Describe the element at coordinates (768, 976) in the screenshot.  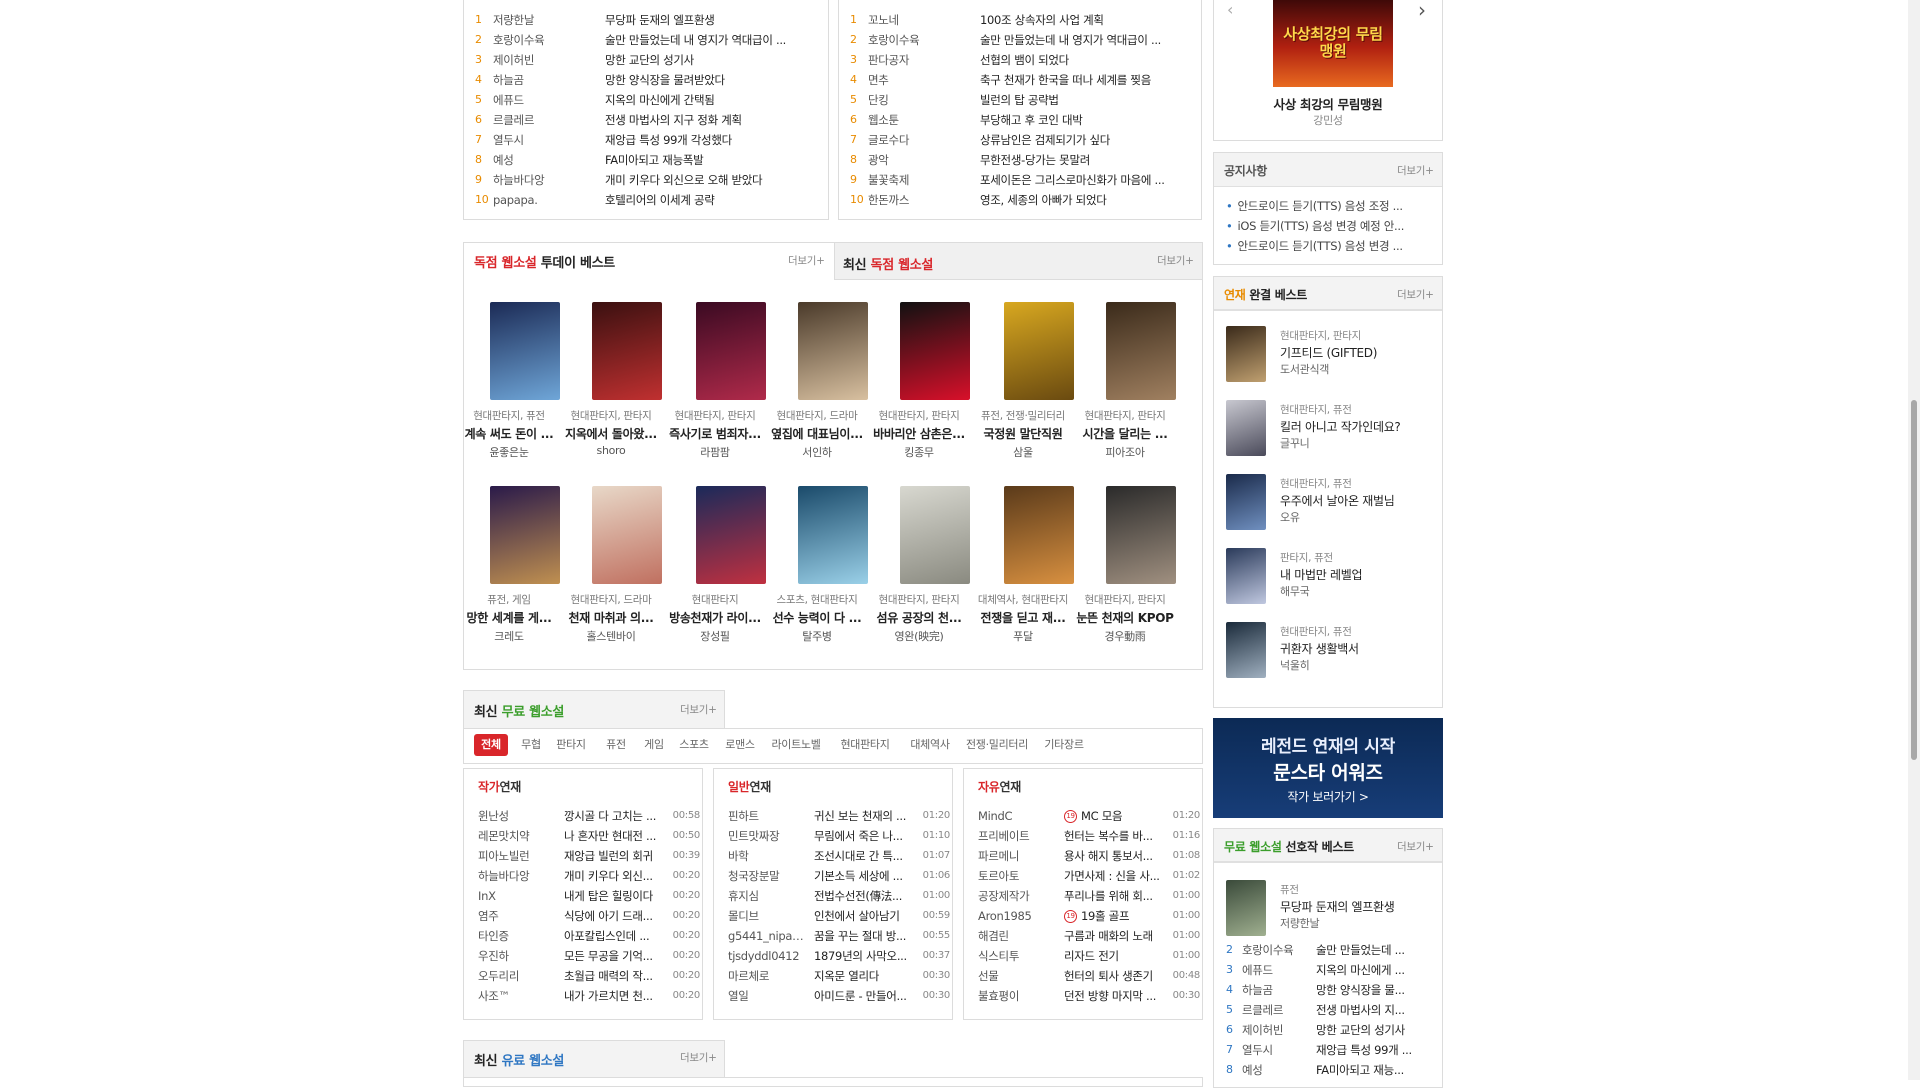
I see `free-row-author: 마르체로` at that location.